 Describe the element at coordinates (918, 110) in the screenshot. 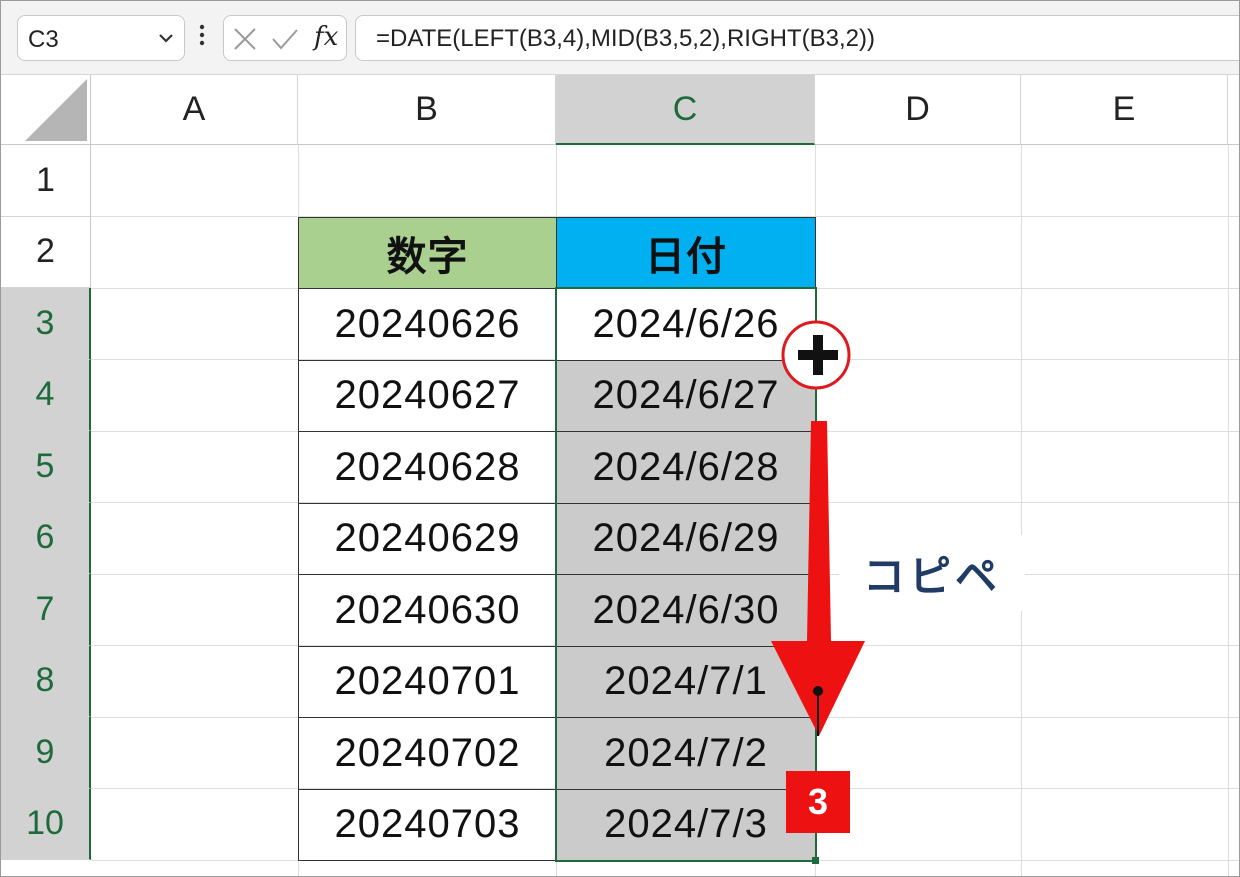

I see `column-header-d: D` at that location.